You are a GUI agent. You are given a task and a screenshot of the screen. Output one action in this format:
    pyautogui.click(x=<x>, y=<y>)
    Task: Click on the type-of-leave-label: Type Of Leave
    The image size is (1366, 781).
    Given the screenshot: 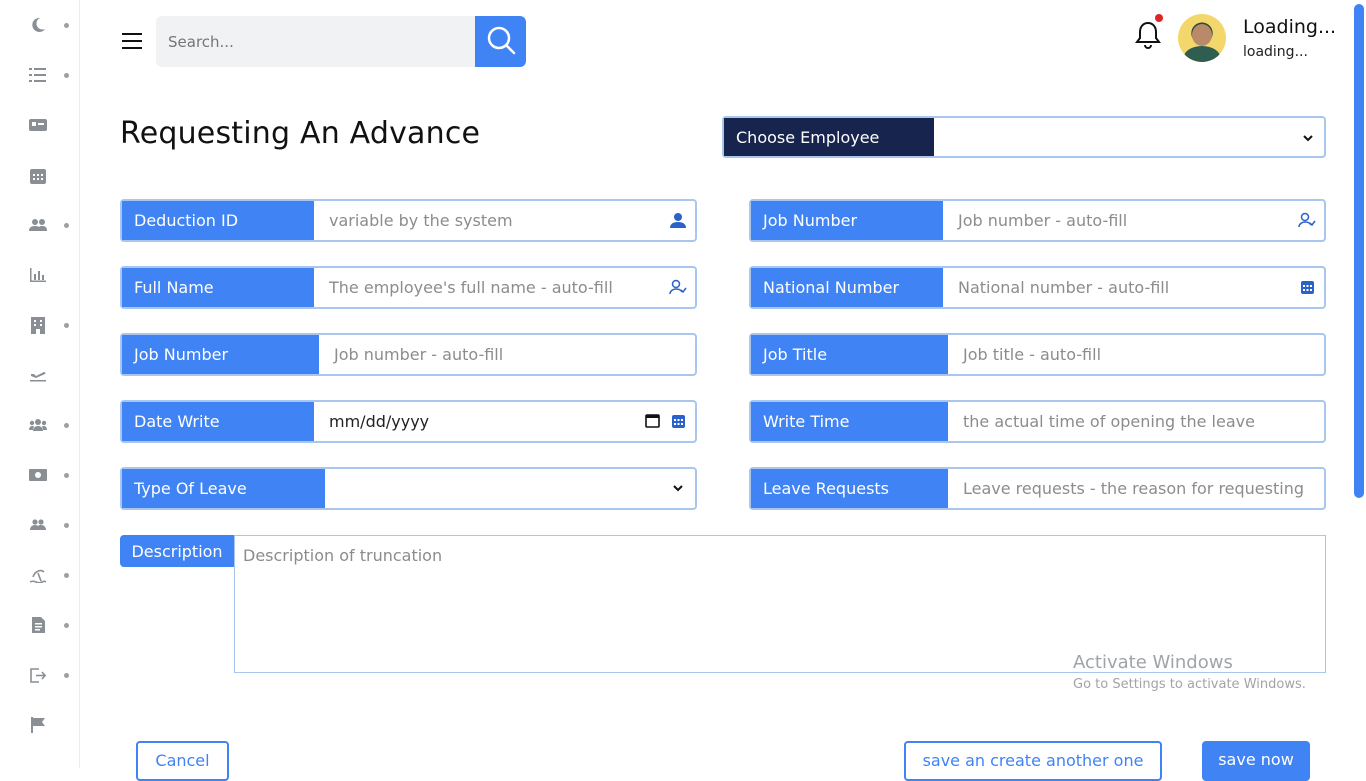 What is the action you would take?
    pyautogui.click(x=223, y=488)
    